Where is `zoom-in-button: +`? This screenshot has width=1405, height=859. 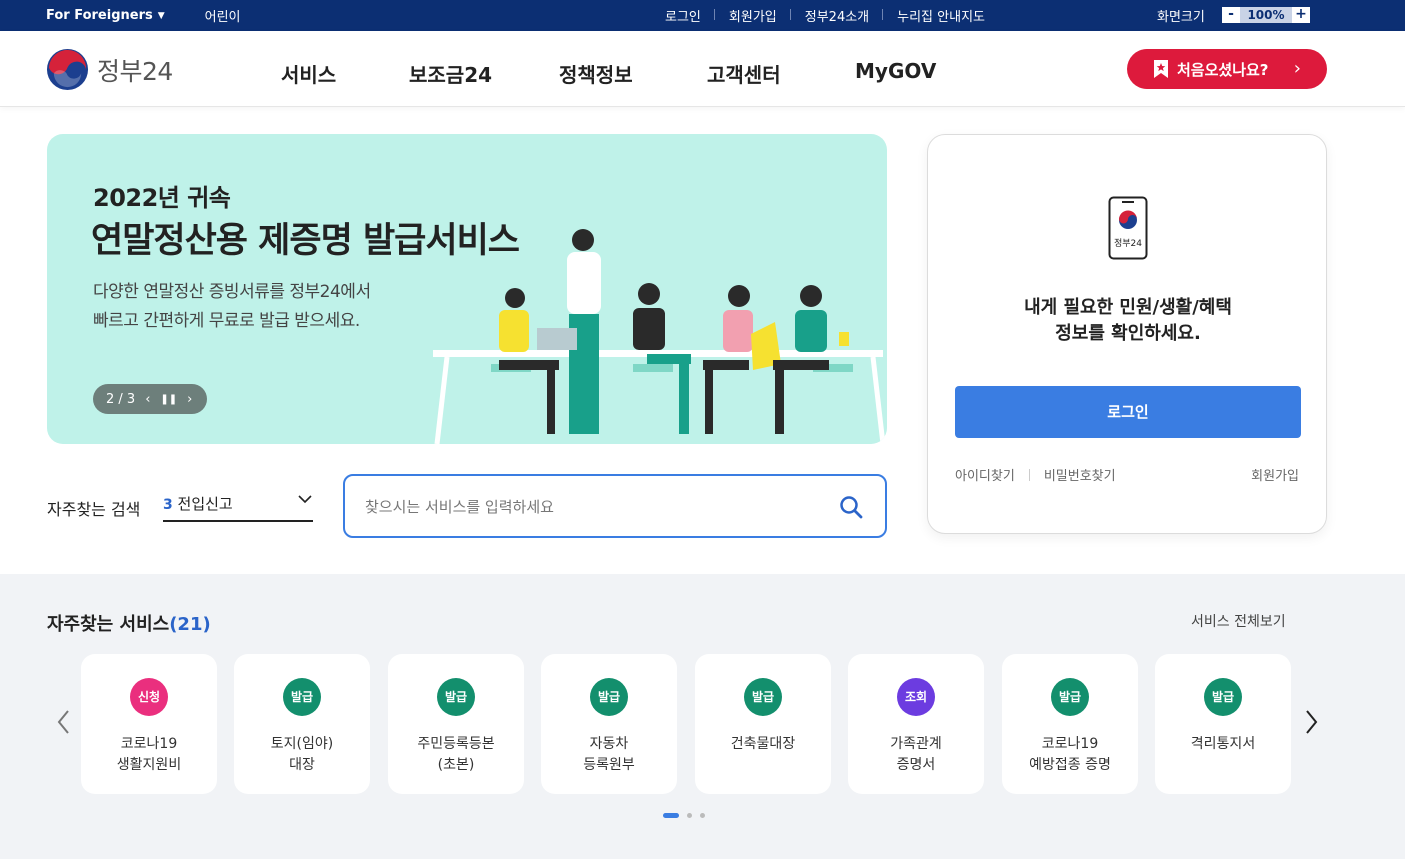
zoom-in-button: + is located at coordinates (1301, 15).